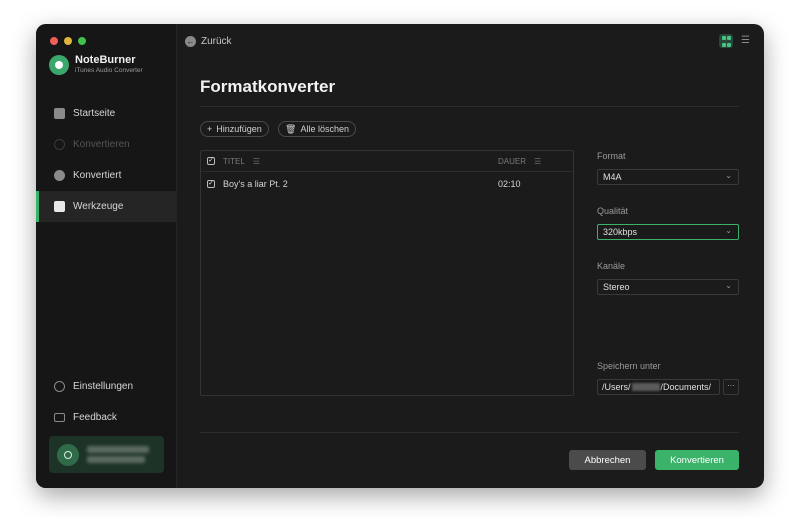 The image size is (800, 517). I want to click on user-account, so click(106, 454).